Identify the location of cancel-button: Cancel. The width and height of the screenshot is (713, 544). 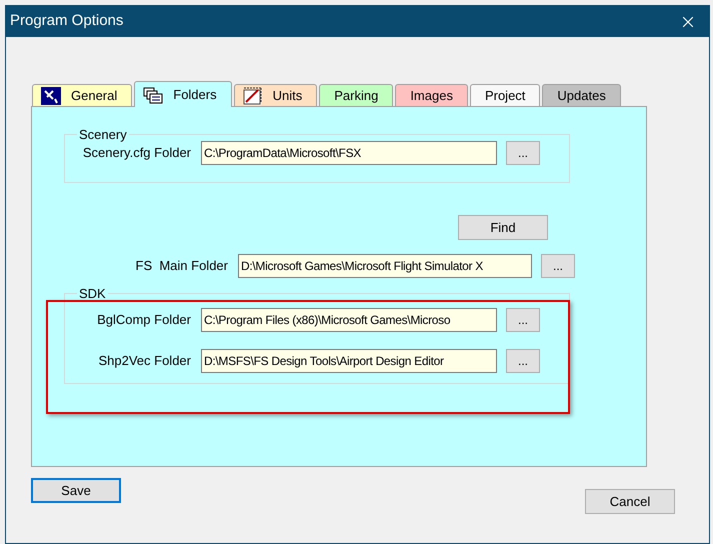
(630, 501).